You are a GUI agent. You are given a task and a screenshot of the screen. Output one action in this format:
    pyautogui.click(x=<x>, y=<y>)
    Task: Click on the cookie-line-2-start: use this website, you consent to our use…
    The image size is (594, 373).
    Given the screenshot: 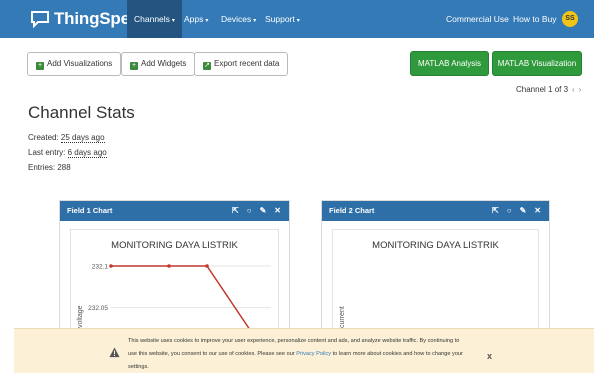 What is the action you would take?
    pyautogui.click(x=212, y=354)
    